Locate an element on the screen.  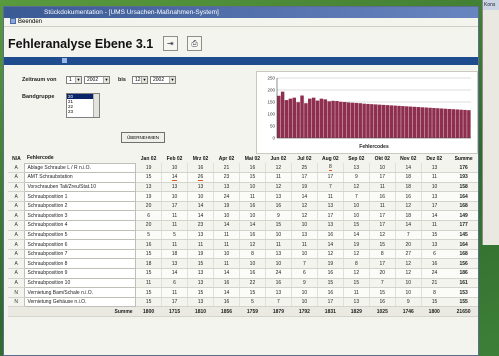
to-month-select: 12 ▼ is located at coordinates (140, 80).